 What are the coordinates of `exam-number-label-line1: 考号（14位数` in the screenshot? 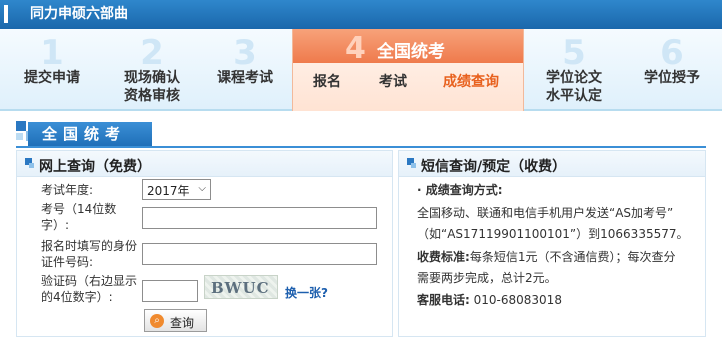 It's located at (79, 209).